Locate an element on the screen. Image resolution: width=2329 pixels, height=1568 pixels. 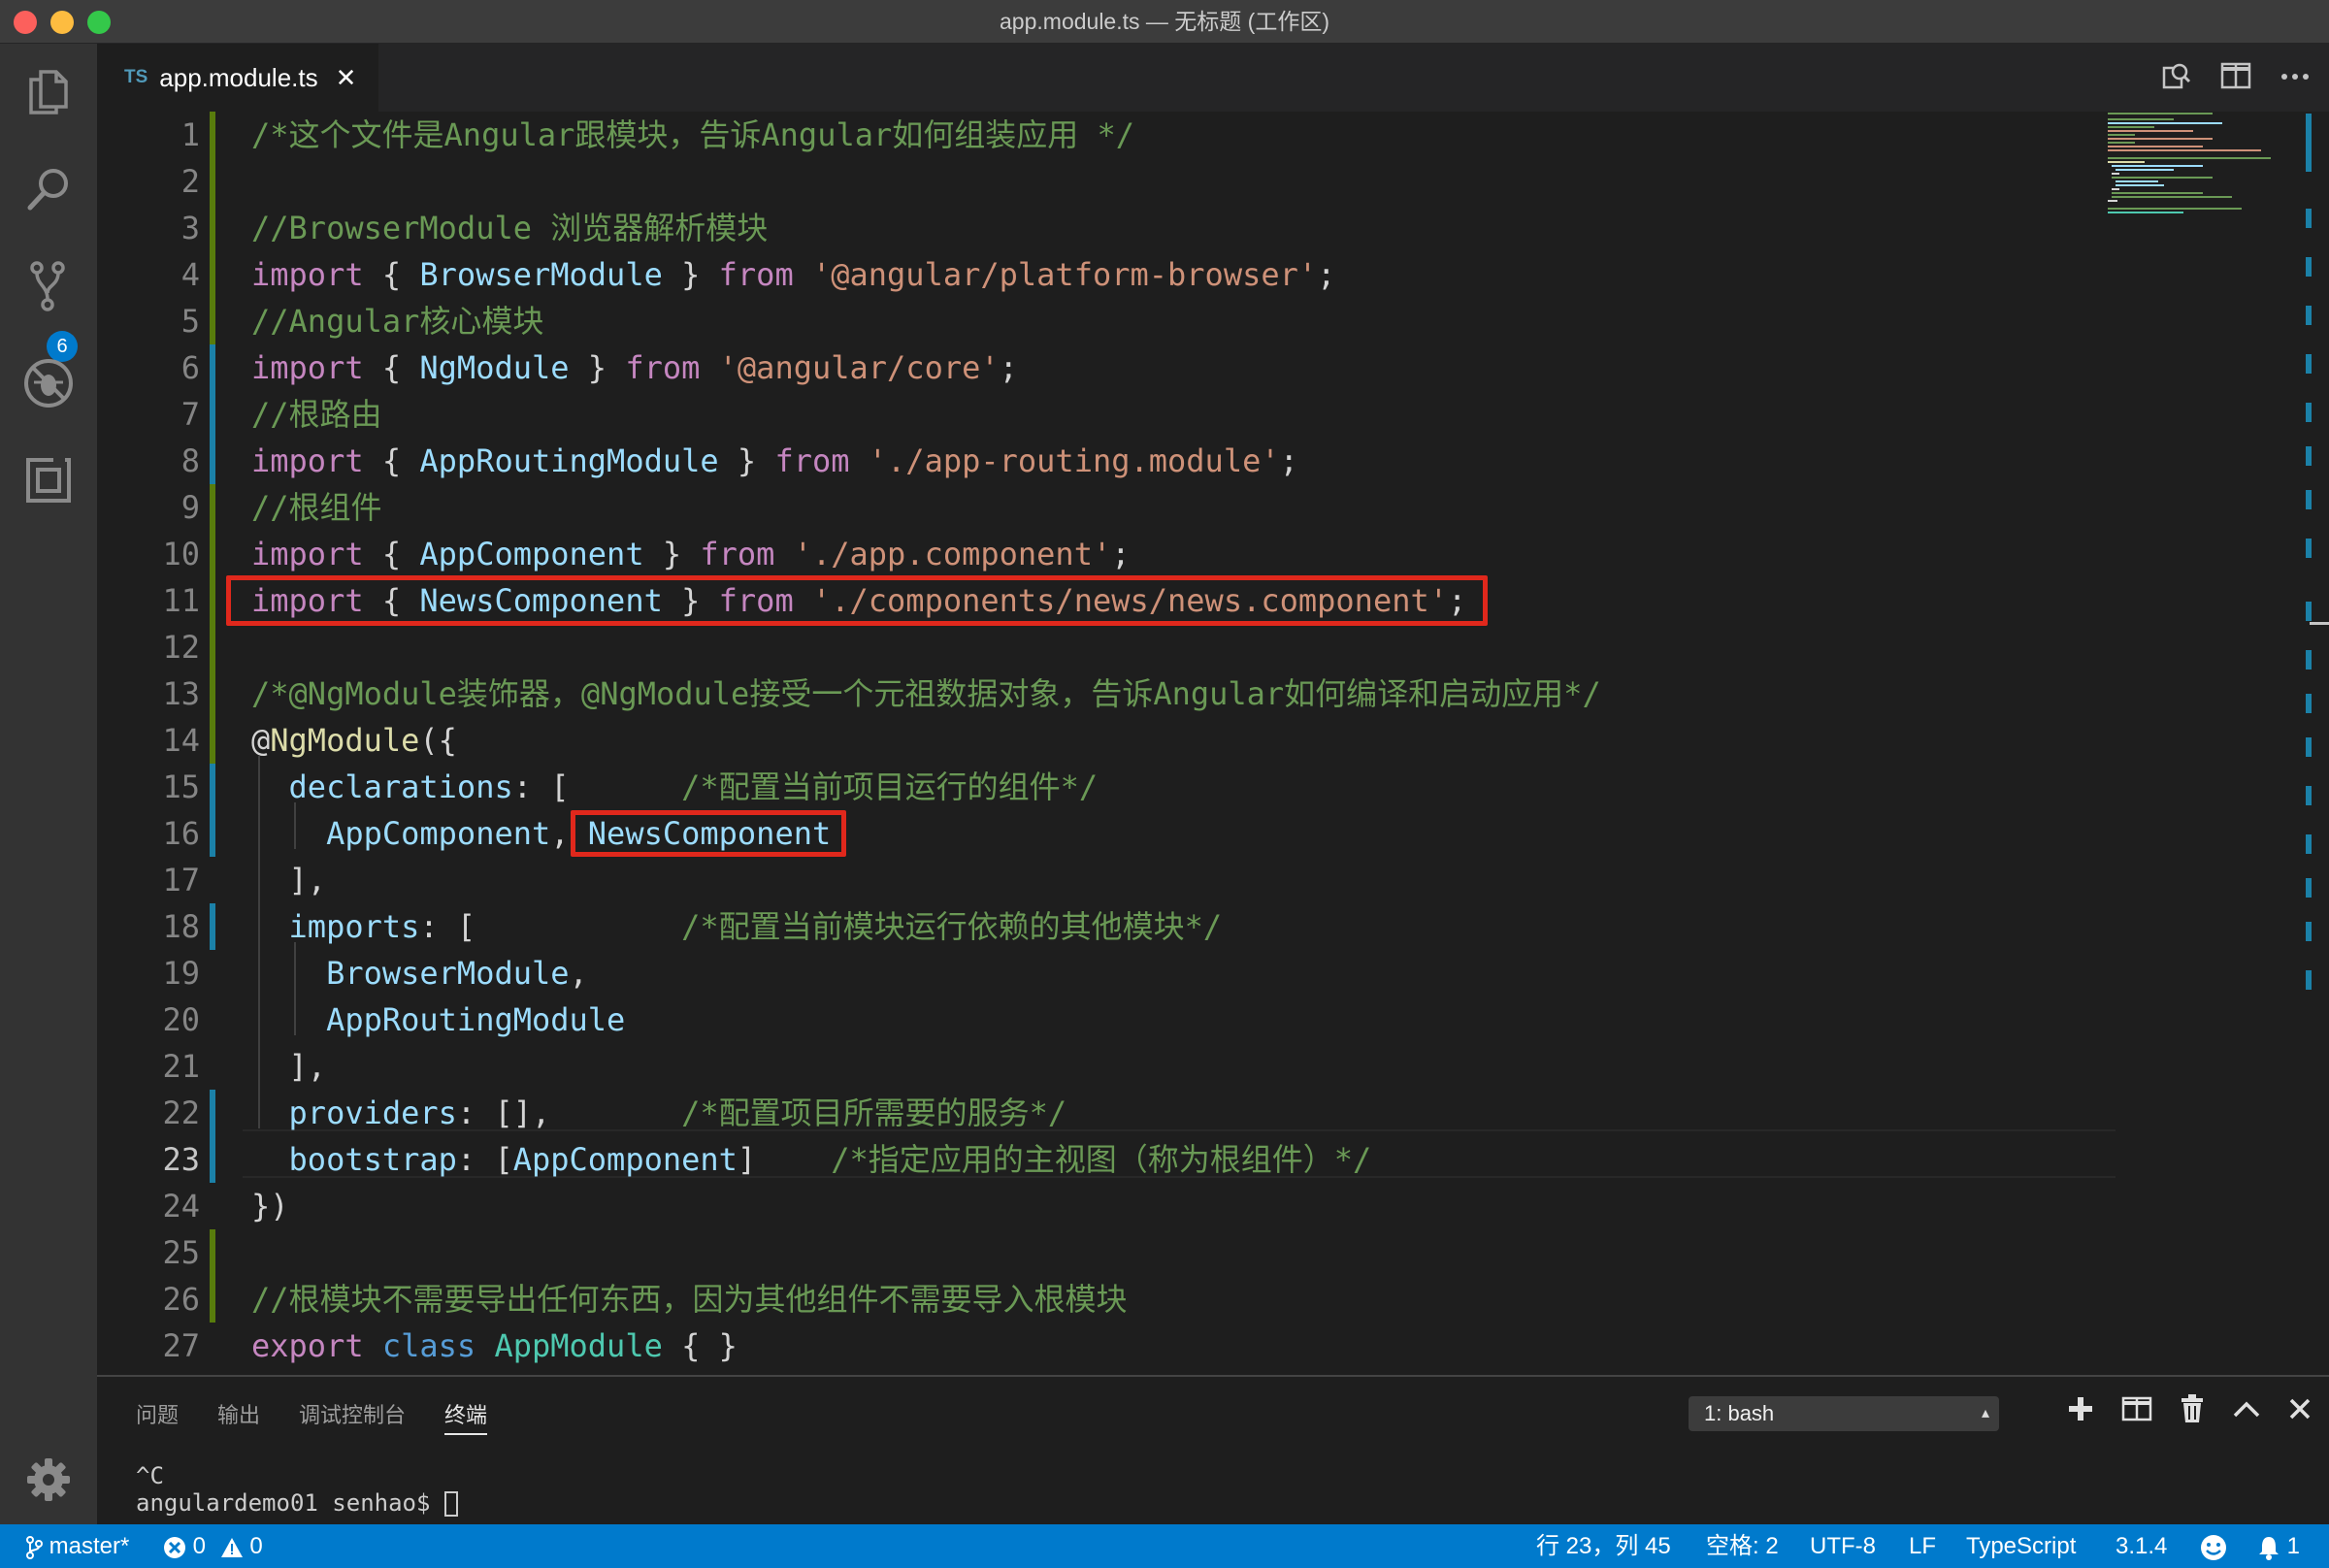
code-text: imports: [ /*配置当前模块运行依赖的其他模块*/ is located at coordinates (737, 926).